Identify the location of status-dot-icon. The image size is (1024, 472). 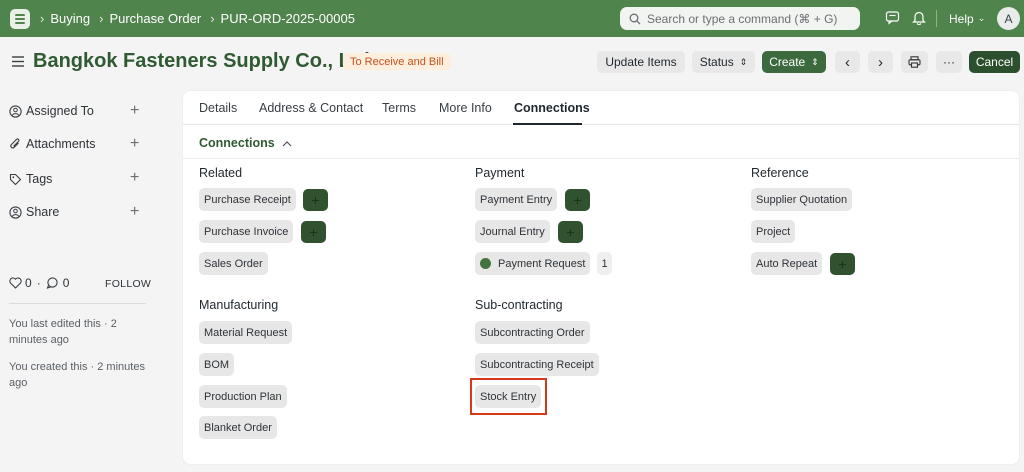
(485, 263).